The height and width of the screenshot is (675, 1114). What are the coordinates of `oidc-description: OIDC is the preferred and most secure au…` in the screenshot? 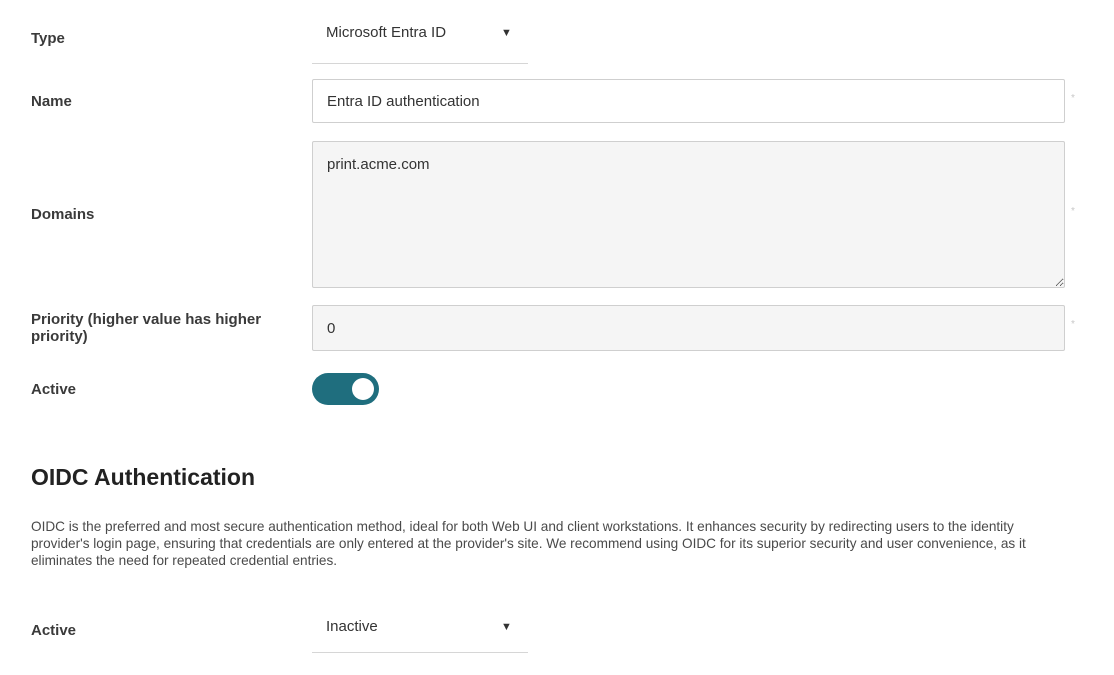 It's located at (528, 543).